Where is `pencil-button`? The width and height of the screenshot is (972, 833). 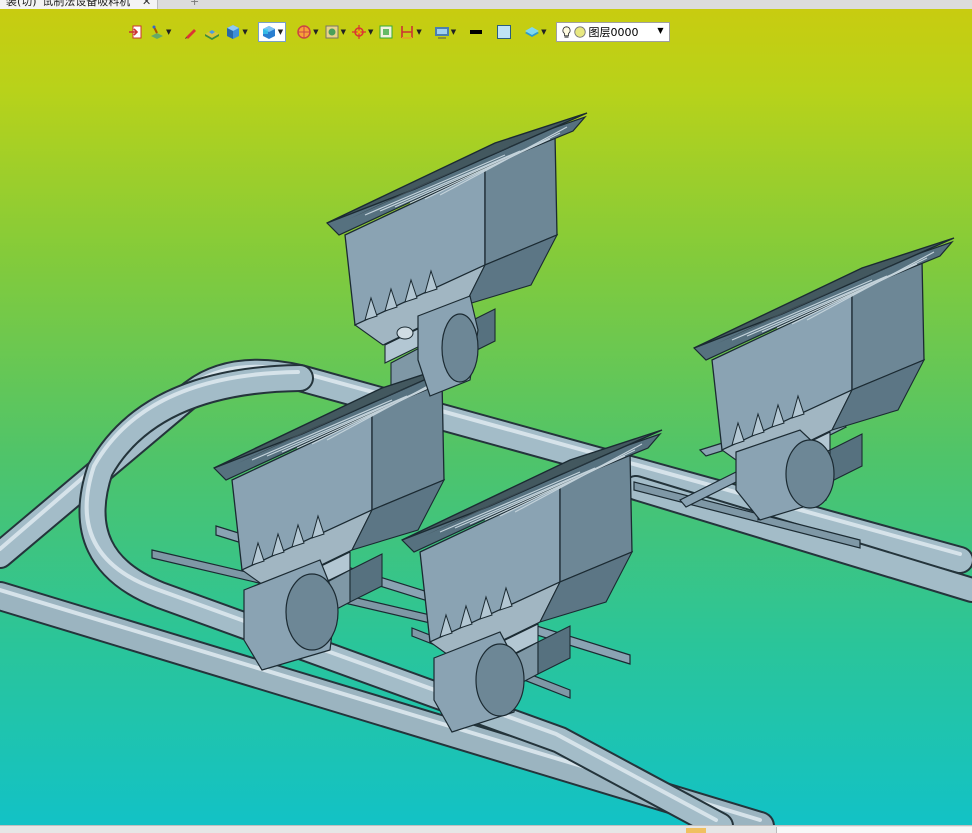 pencil-button is located at coordinates (191, 32).